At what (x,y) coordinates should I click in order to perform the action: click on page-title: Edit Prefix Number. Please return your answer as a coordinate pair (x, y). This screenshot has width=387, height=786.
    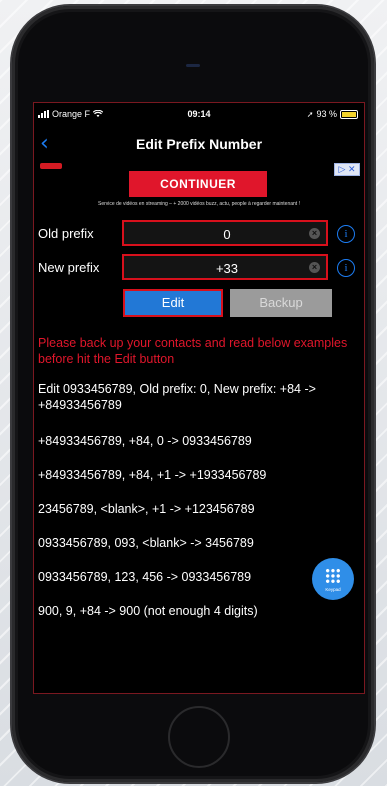
    Looking at the image, I should click on (199, 144).